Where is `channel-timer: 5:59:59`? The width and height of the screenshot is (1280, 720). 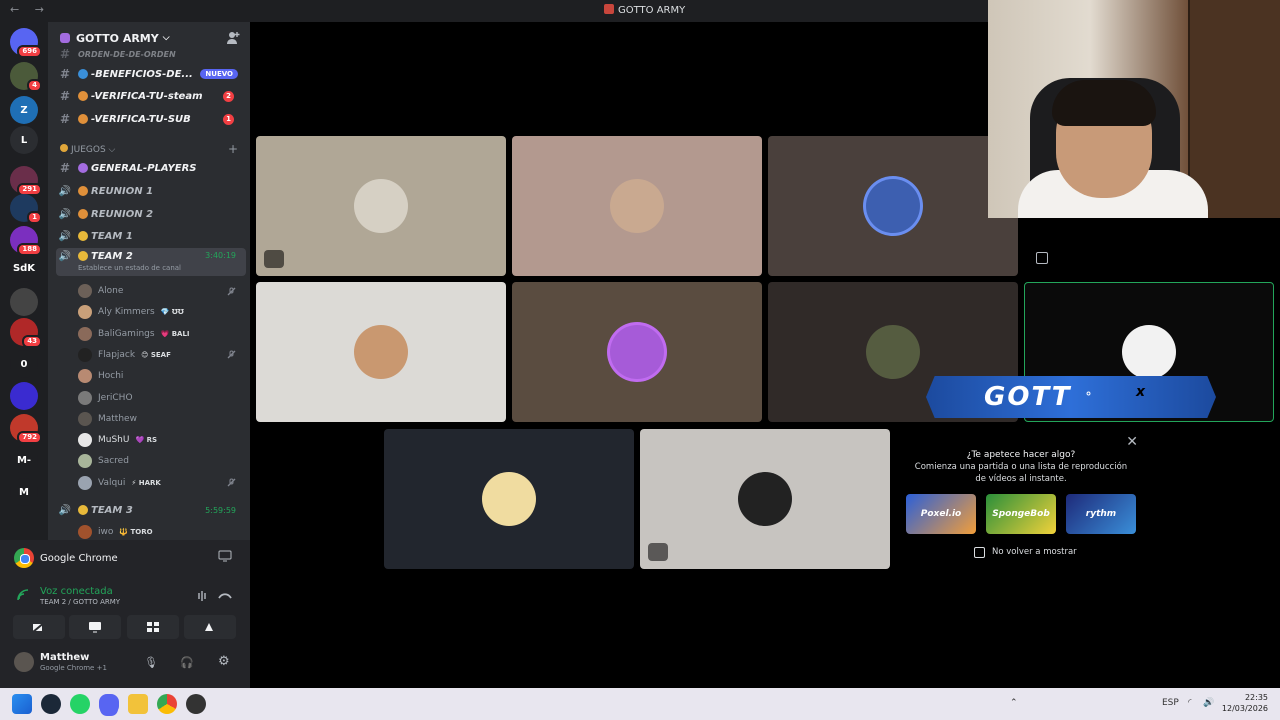
channel-timer: 5:59:59 is located at coordinates (220, 510).